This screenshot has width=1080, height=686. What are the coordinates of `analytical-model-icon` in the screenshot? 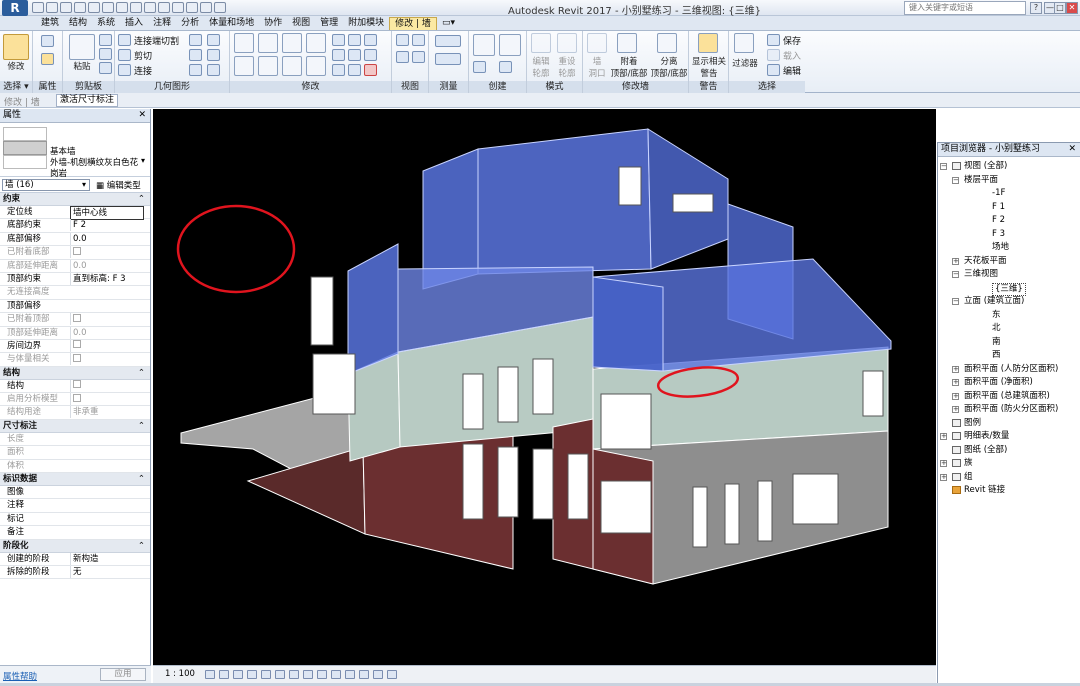 It's located at (350, 674).